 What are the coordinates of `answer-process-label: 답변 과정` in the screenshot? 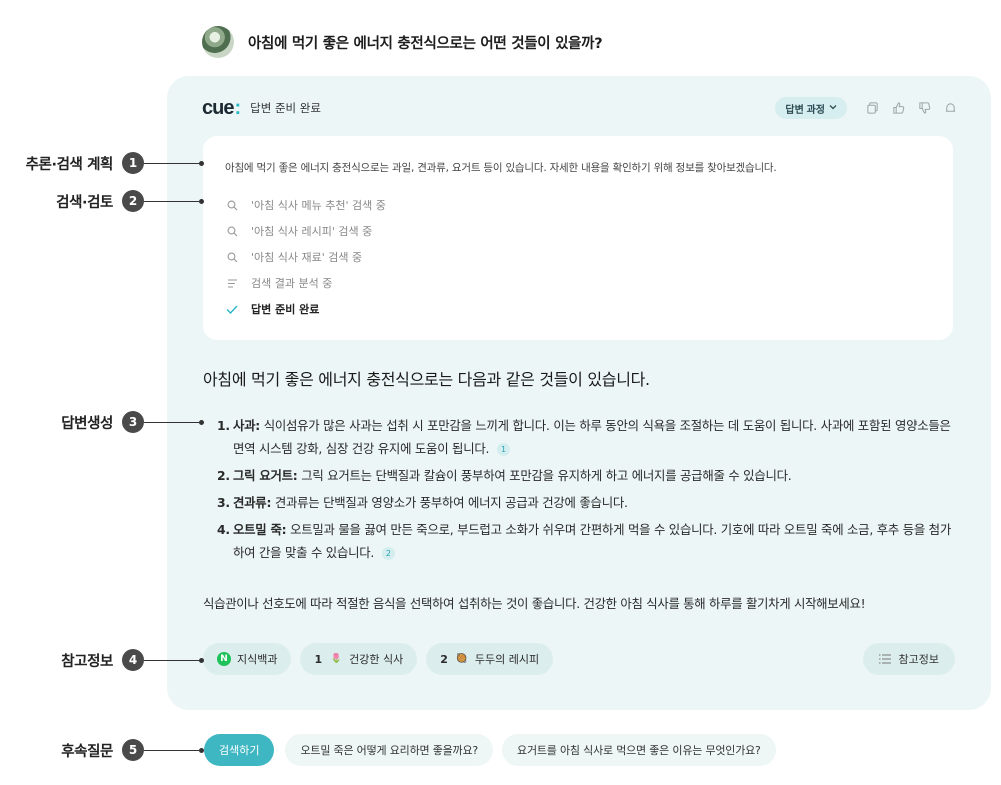 It's located at (805, 110).